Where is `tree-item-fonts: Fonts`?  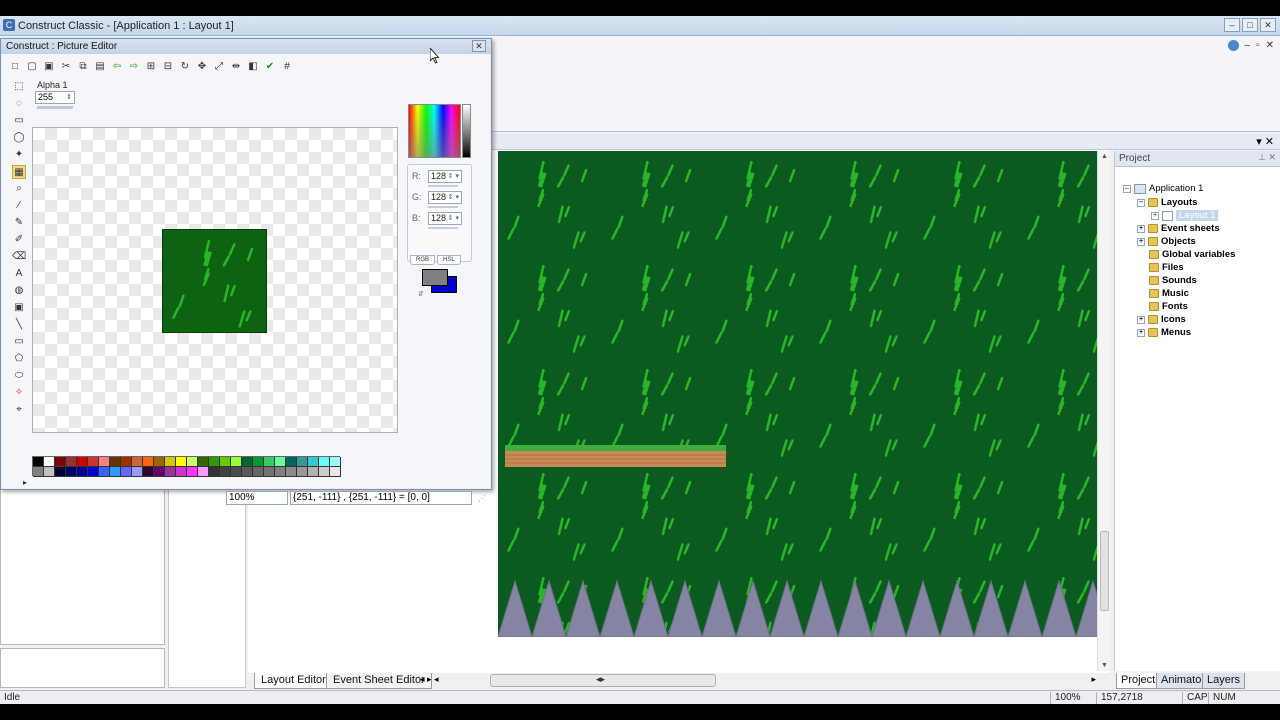 tree-item-fonts: Fonts is located at coordinates (1168, 306).